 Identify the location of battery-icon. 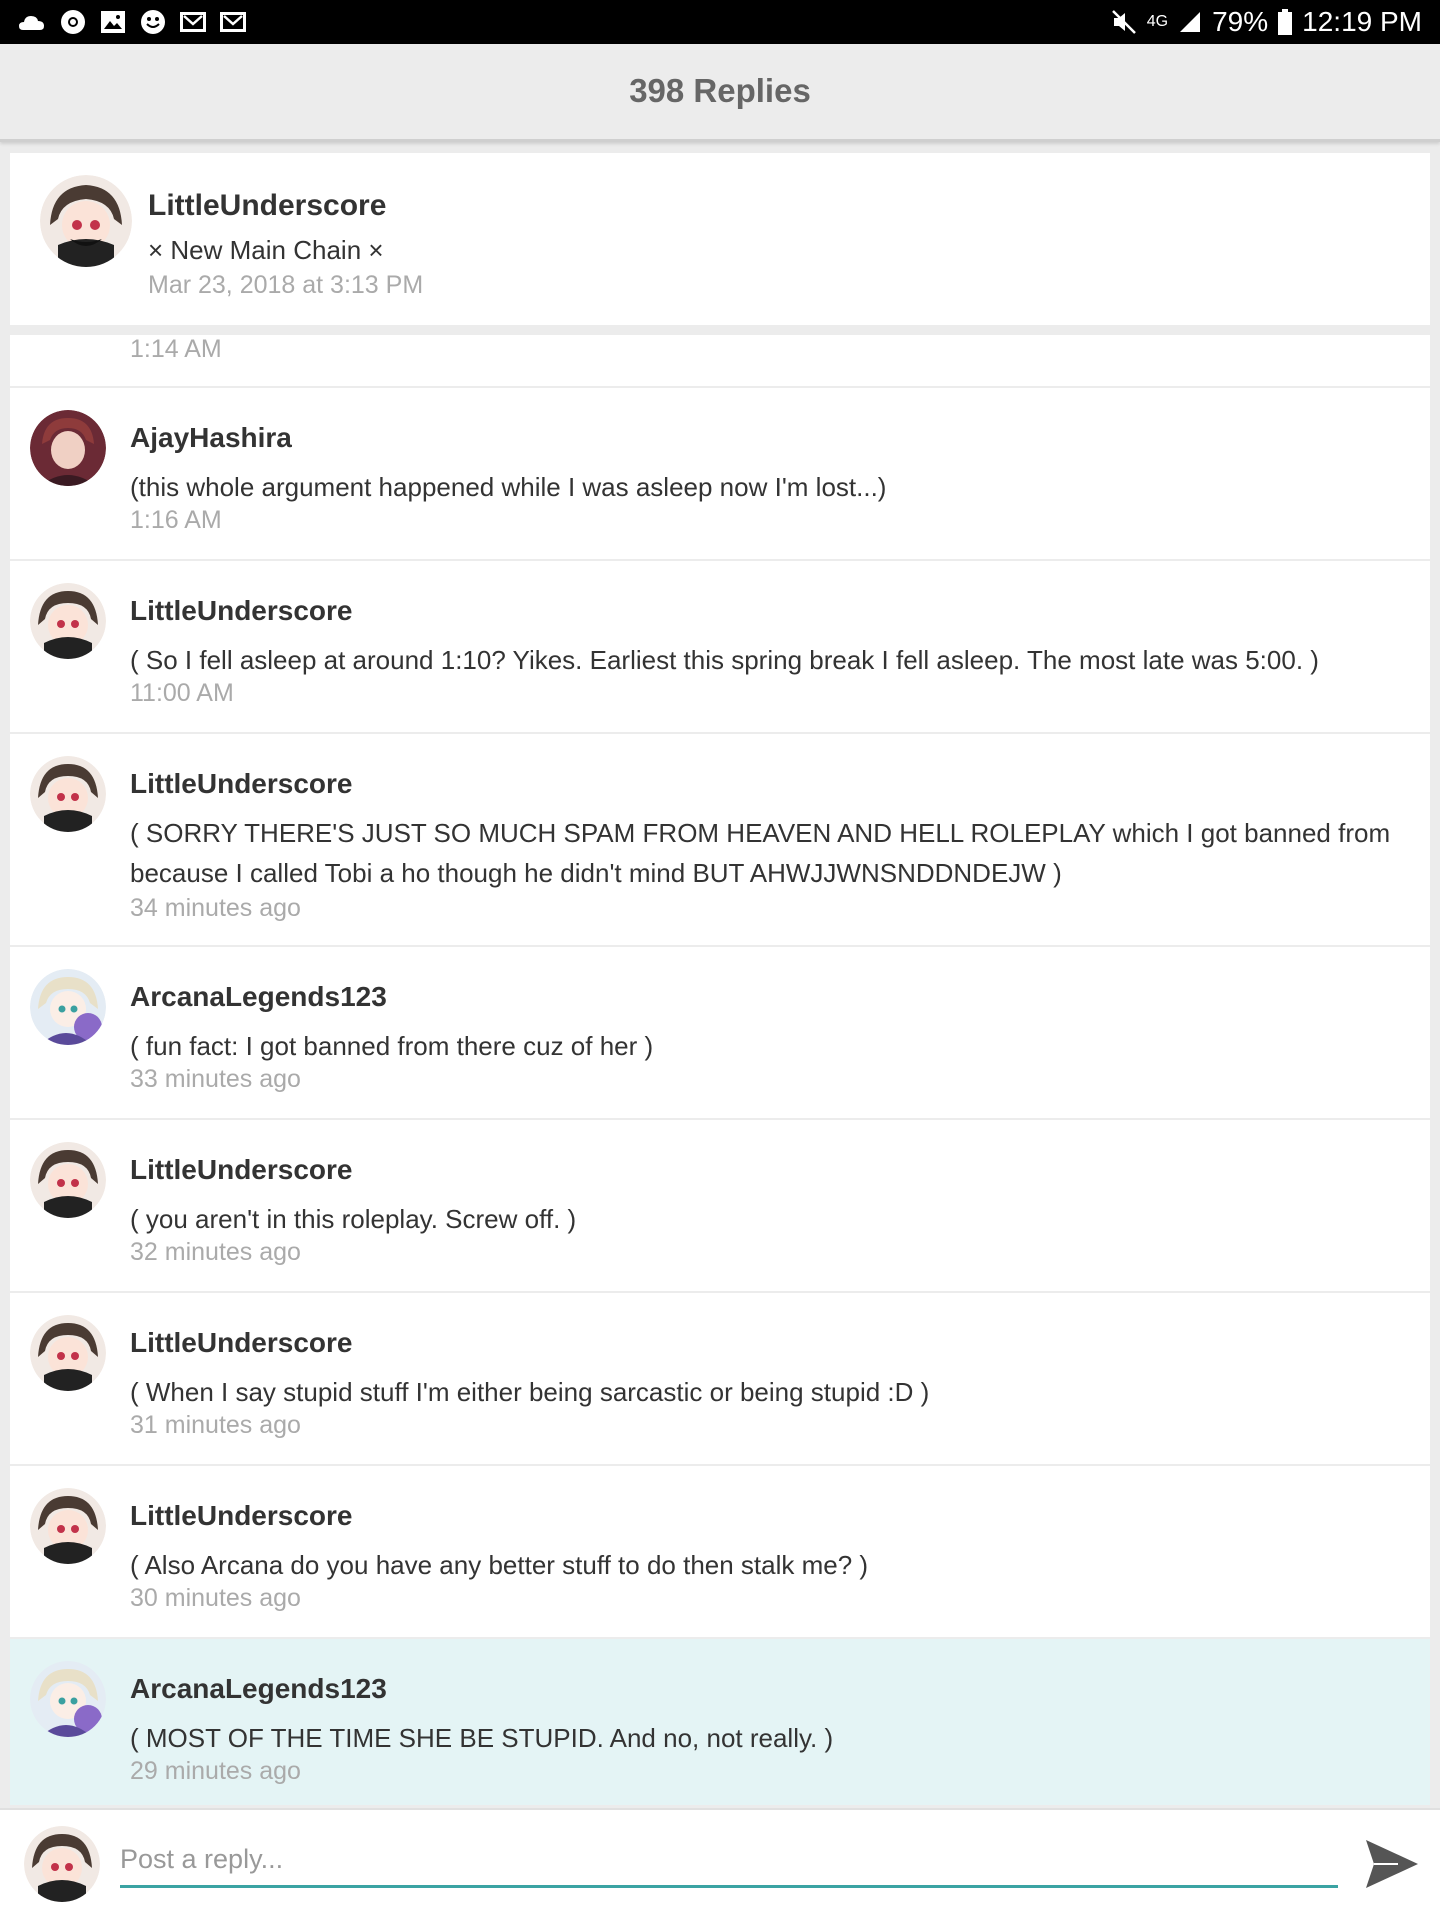
(1285, 22).